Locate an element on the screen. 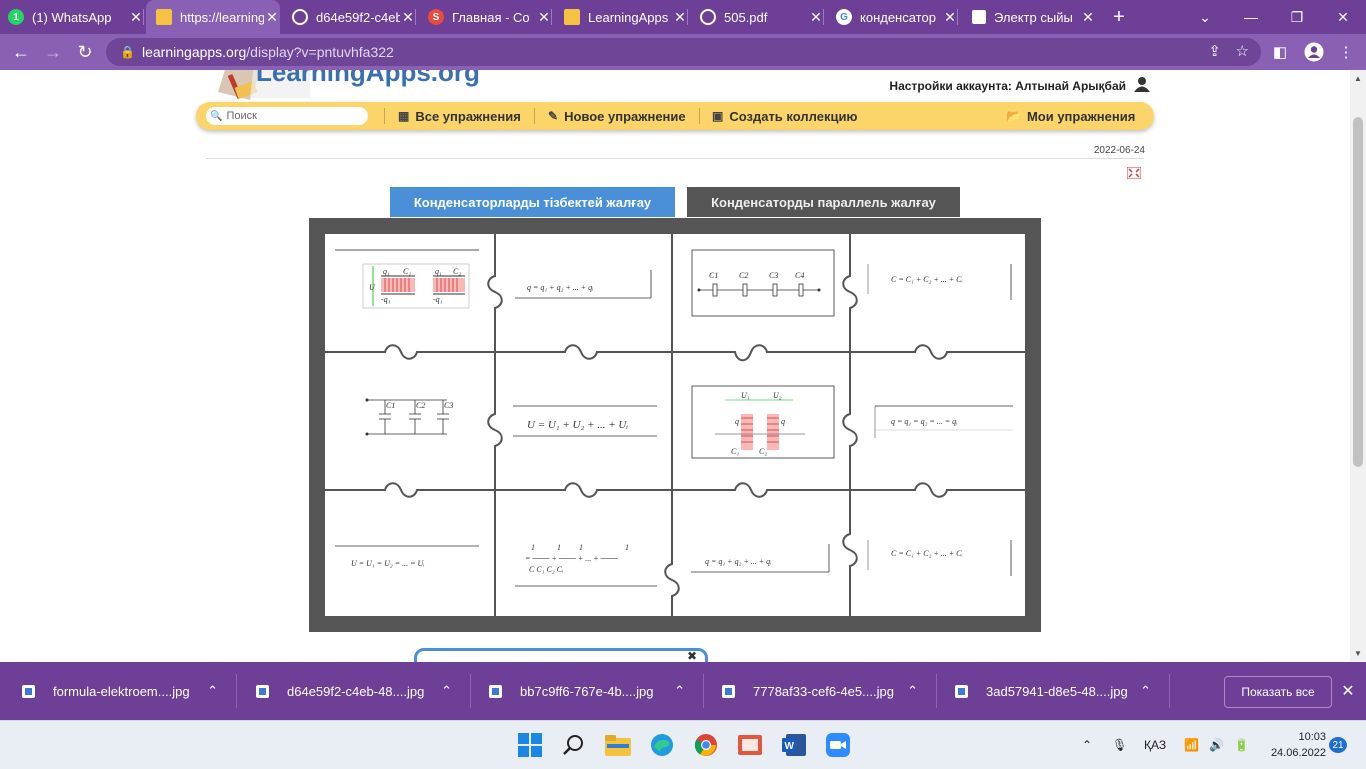  page-scrollbar: ▲ ▼ is located at coordinates (1358, 366).